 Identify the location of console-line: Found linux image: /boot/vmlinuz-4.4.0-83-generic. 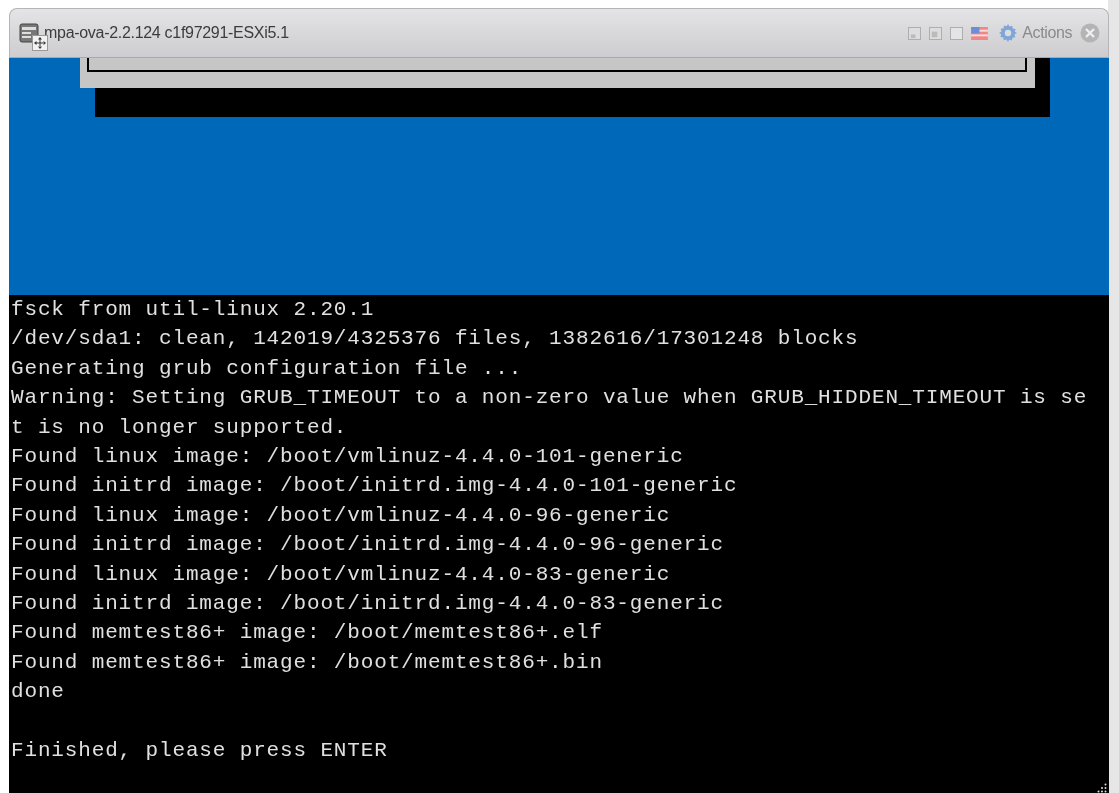
(341, 574).